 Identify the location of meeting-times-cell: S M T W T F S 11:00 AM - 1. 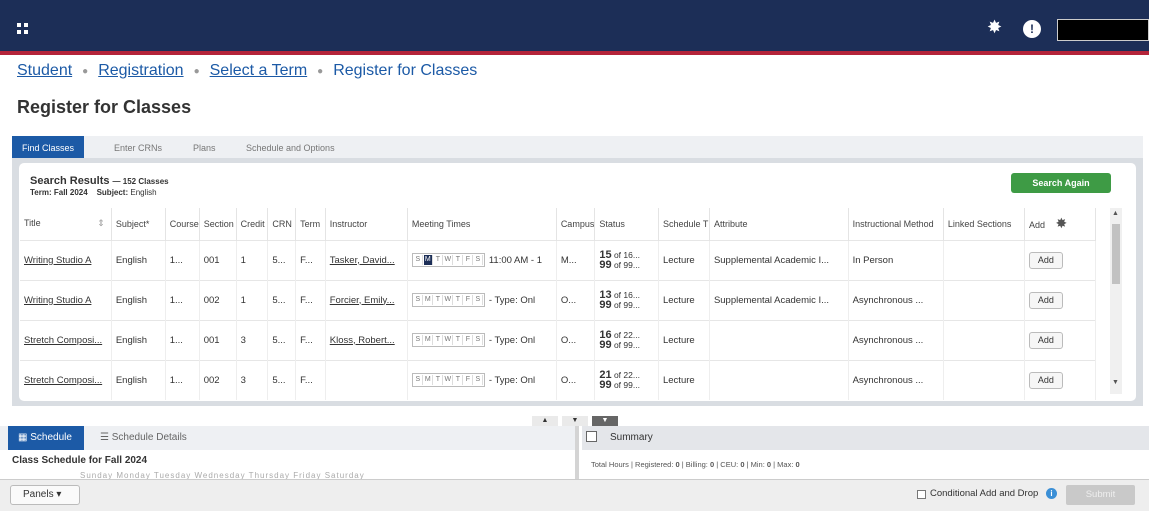
(482, 259).